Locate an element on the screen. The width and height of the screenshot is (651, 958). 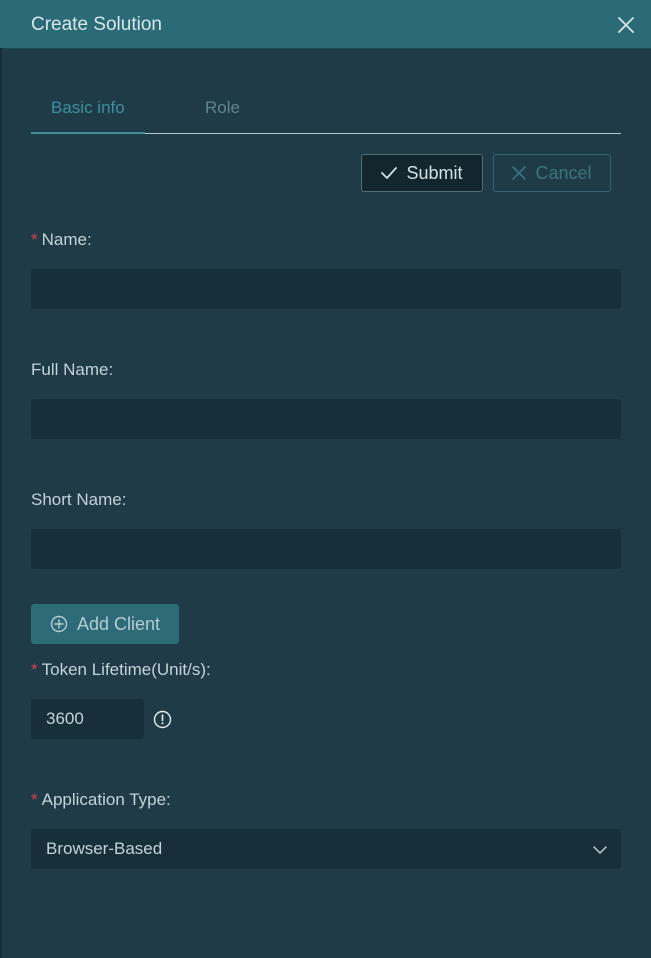
application-type-select: Browser-Based is located at coordinates (326, 849).